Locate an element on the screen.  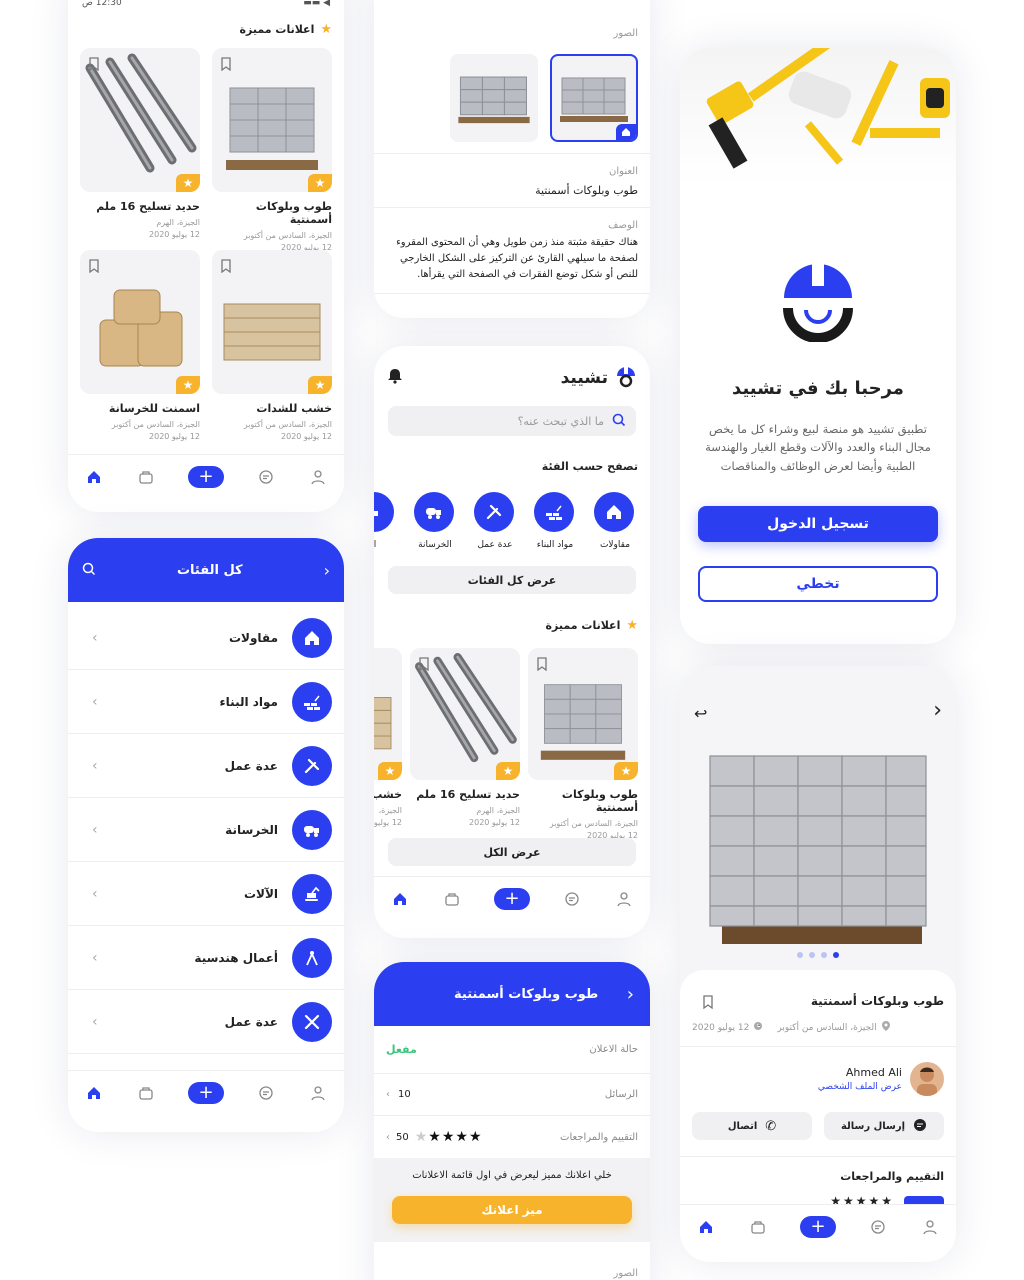
category-chip: مقاولات is located at coordinates (615, 521).